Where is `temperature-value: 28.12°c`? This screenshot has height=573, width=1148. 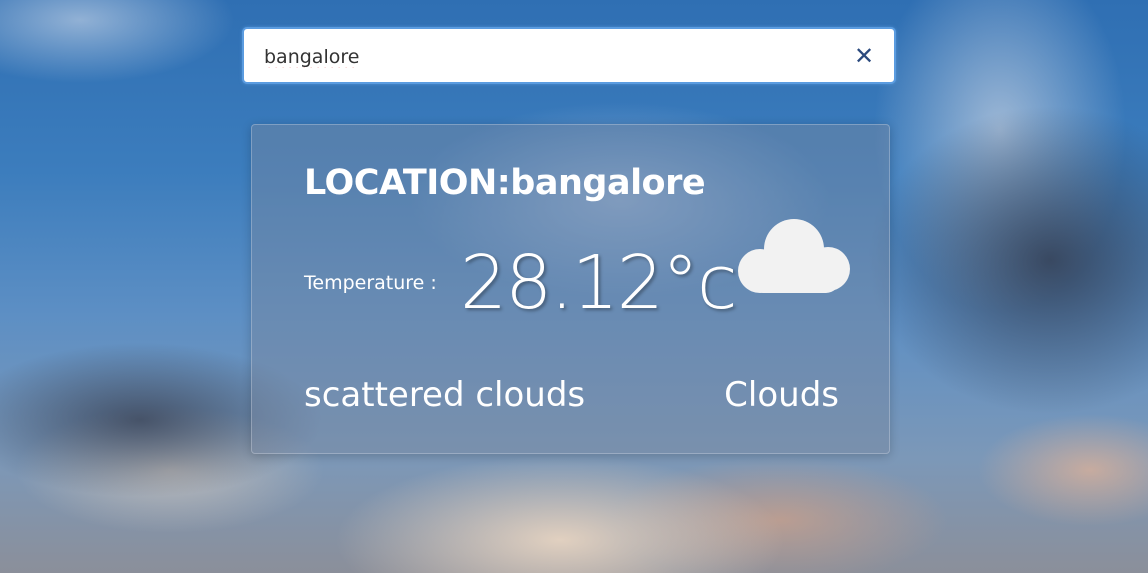 temperature-value: 28.12°c is located at coordinates (599, 283).